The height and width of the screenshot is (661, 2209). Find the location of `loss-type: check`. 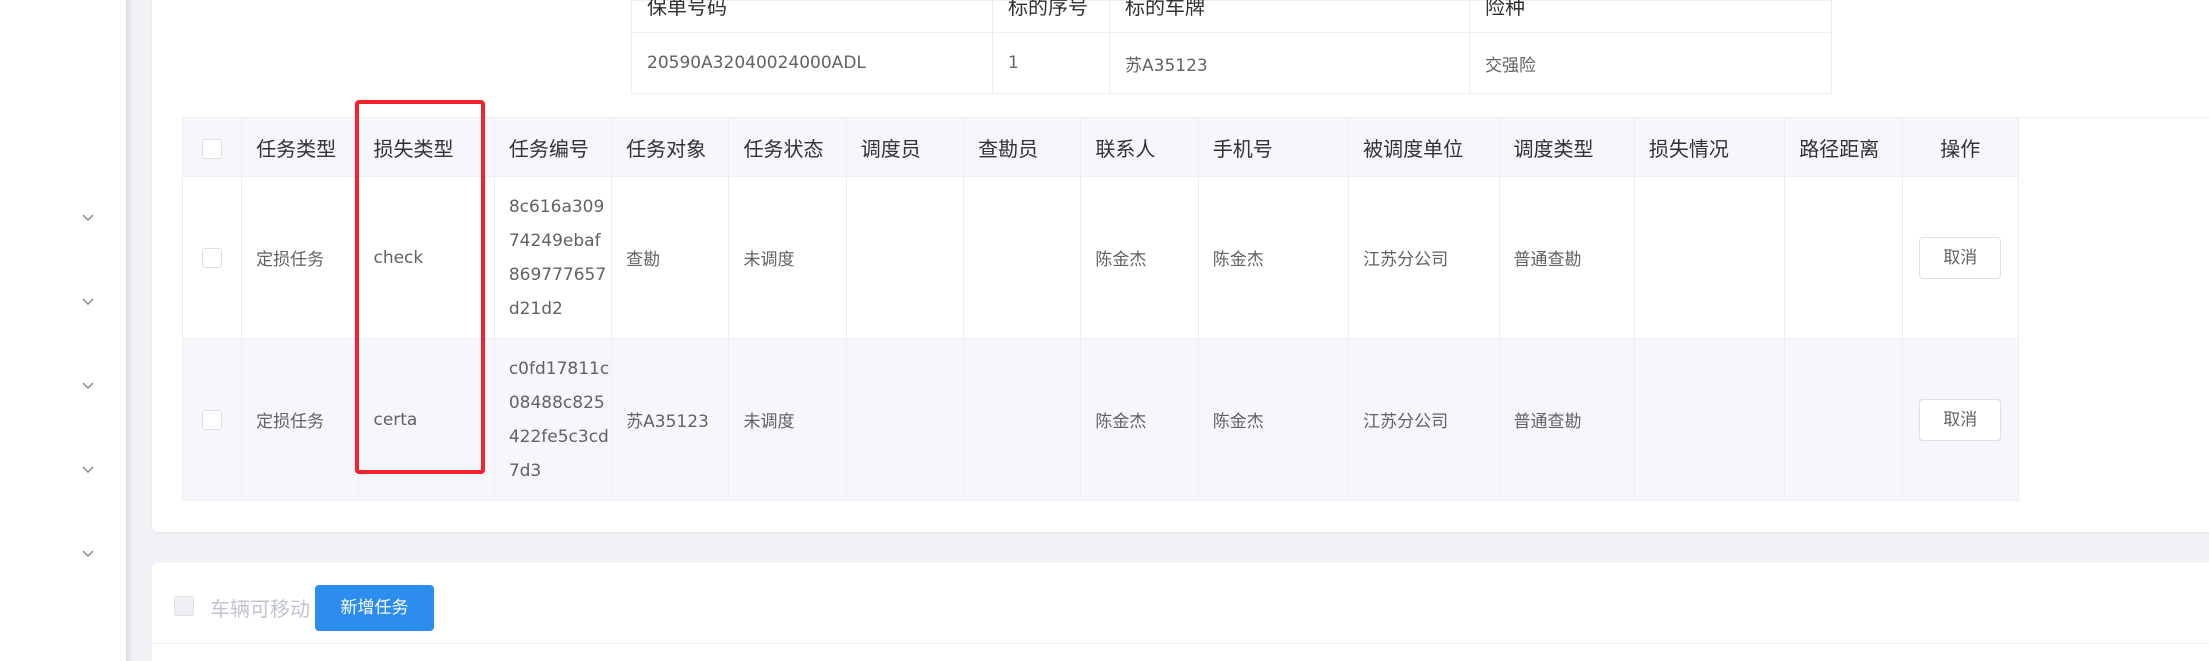

loss-type: check is located at coordinates (426, 257).